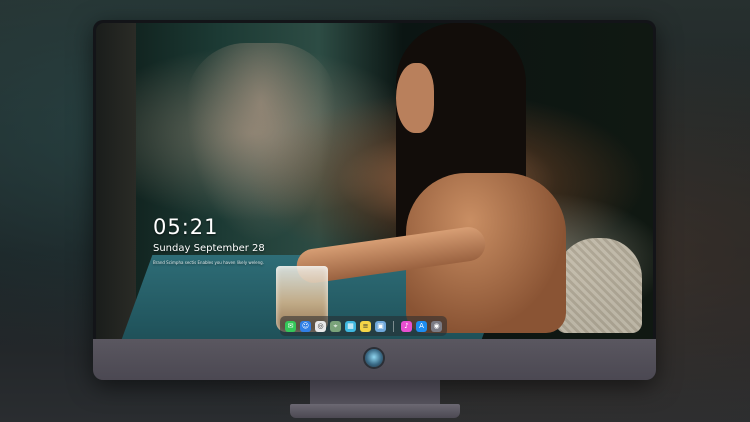 This screenshot has width=750, height=422. Describe the element at coordinates (350, 326) in the screenshot. I see `photos-icon: ▦` at that location.